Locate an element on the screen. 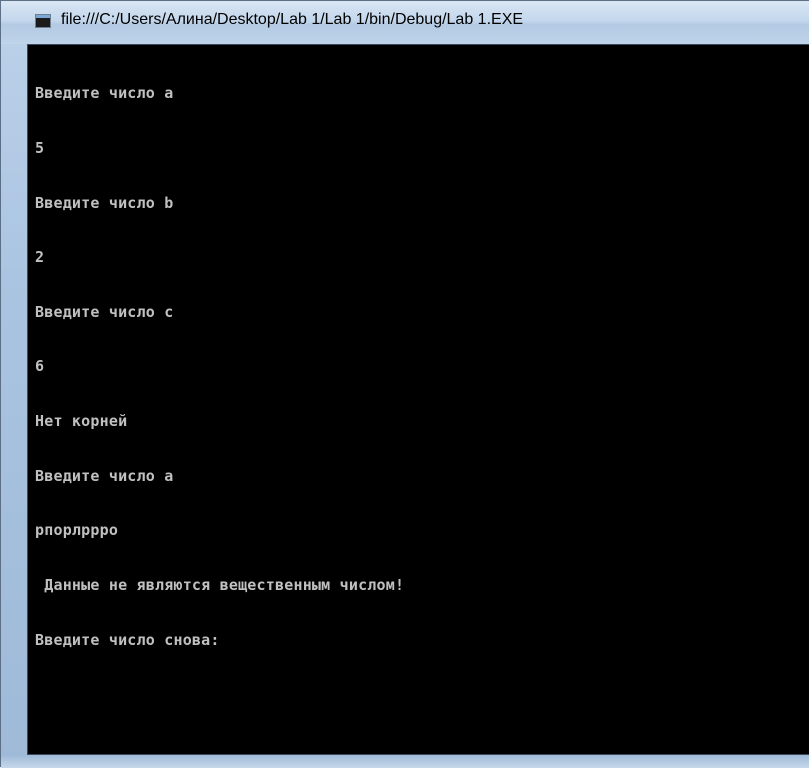 The height and width of the screenshot is (768, 809). console-line: Данные не являются вещественным числом! is located at coordinates (220, 584).